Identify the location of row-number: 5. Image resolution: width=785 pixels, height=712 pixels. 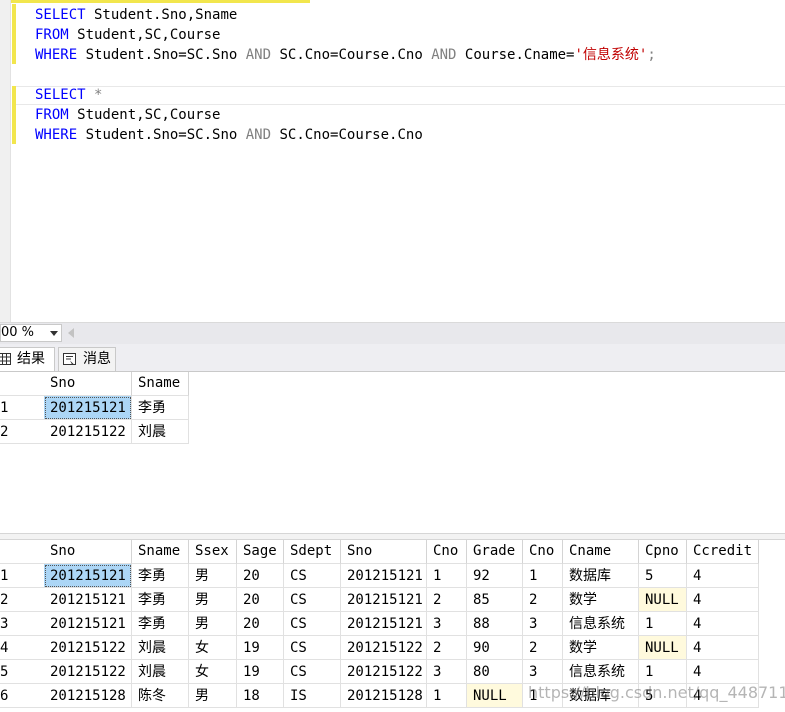
(22, 672).